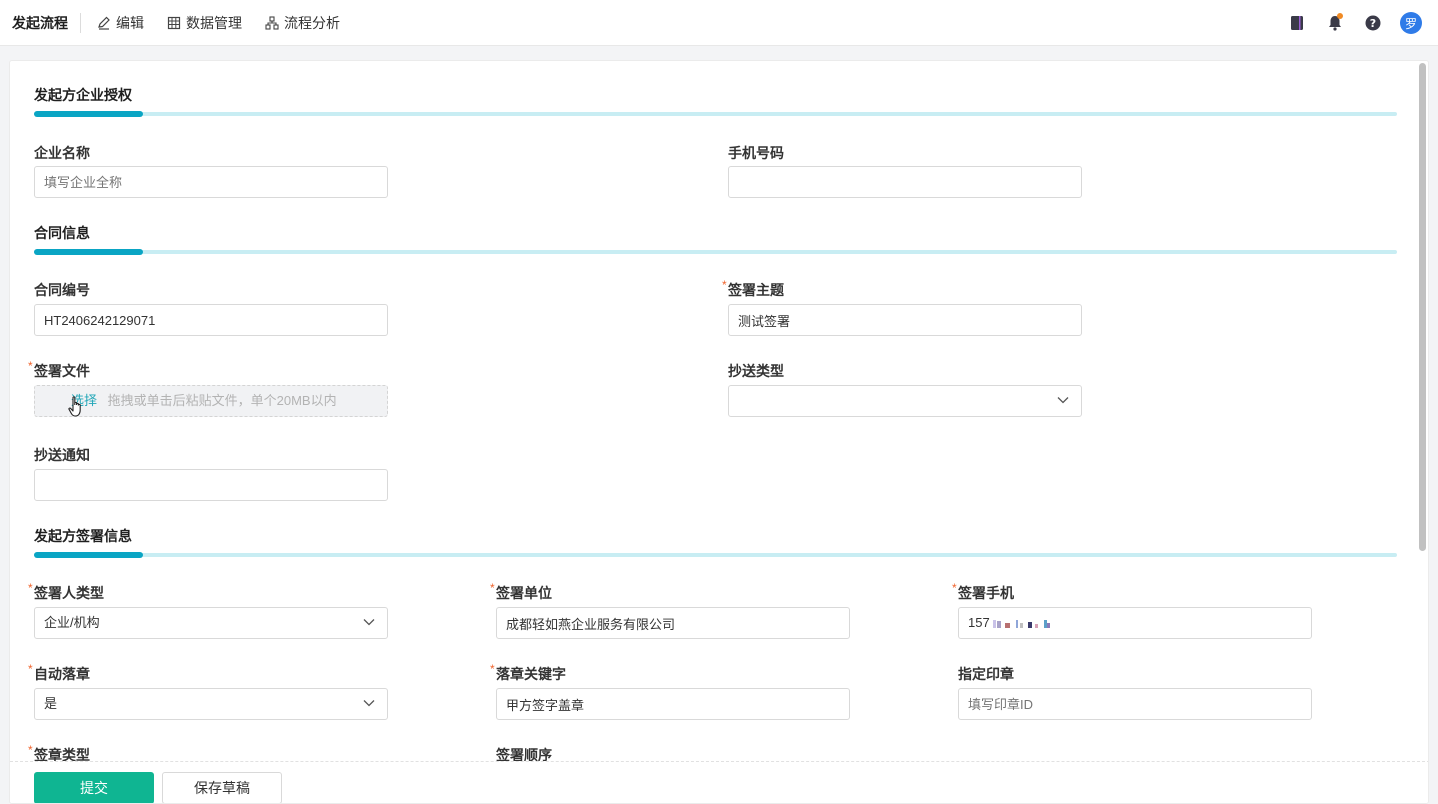 Image resolution: width=1438 pixels, height=804 pixels. I want to click on sign-unit-label: * 签署单位, so click(521, 592).